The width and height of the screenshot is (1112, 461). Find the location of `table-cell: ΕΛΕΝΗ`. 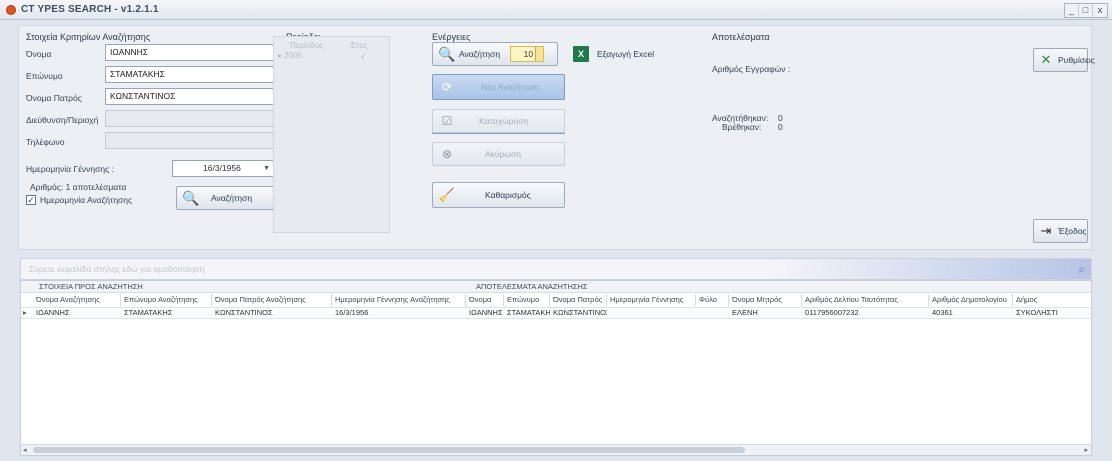

table-cell: ΕΛΕΝΗ is located at coordinates (765, 313).